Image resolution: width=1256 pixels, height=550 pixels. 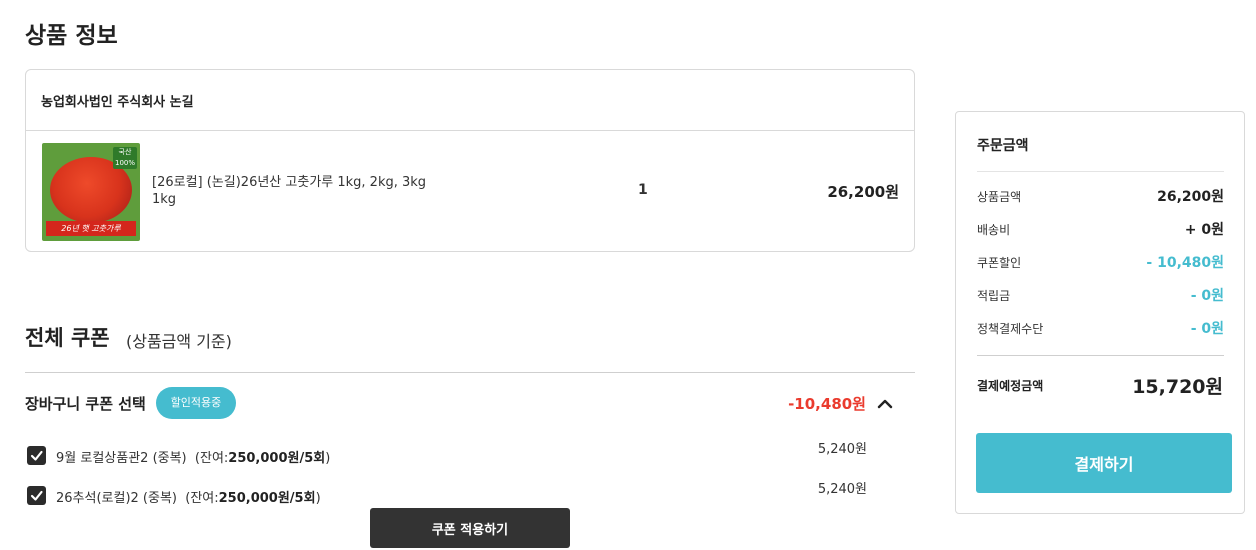 What do you see at coordinates (470, 372) in the screenshot?
I see `coupon-divider` at bounding box center [470, 372].